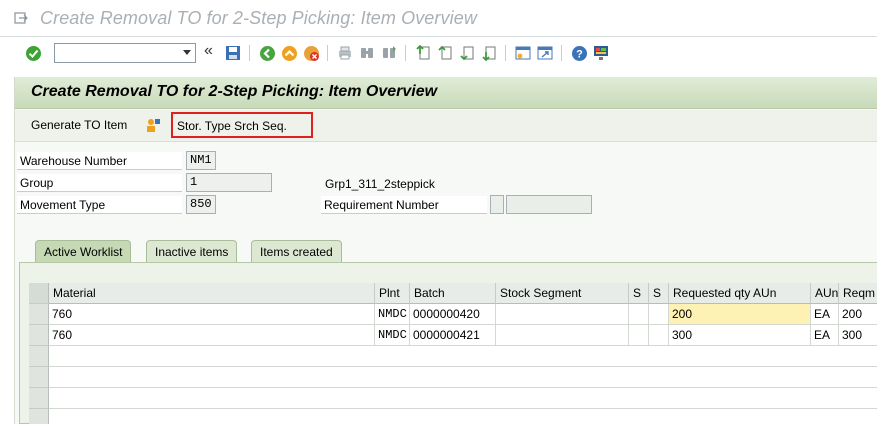  I want to click on table-cell-reqm: 300, so click(858, 335).